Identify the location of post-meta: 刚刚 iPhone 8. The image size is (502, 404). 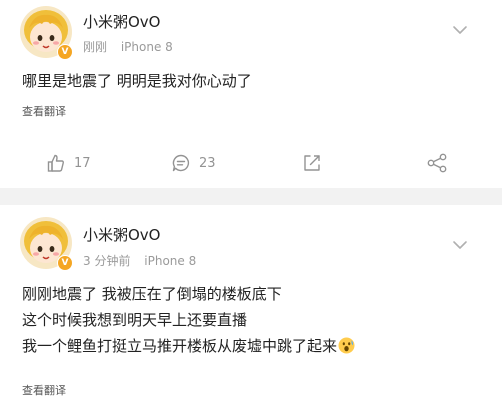
(128, 46).